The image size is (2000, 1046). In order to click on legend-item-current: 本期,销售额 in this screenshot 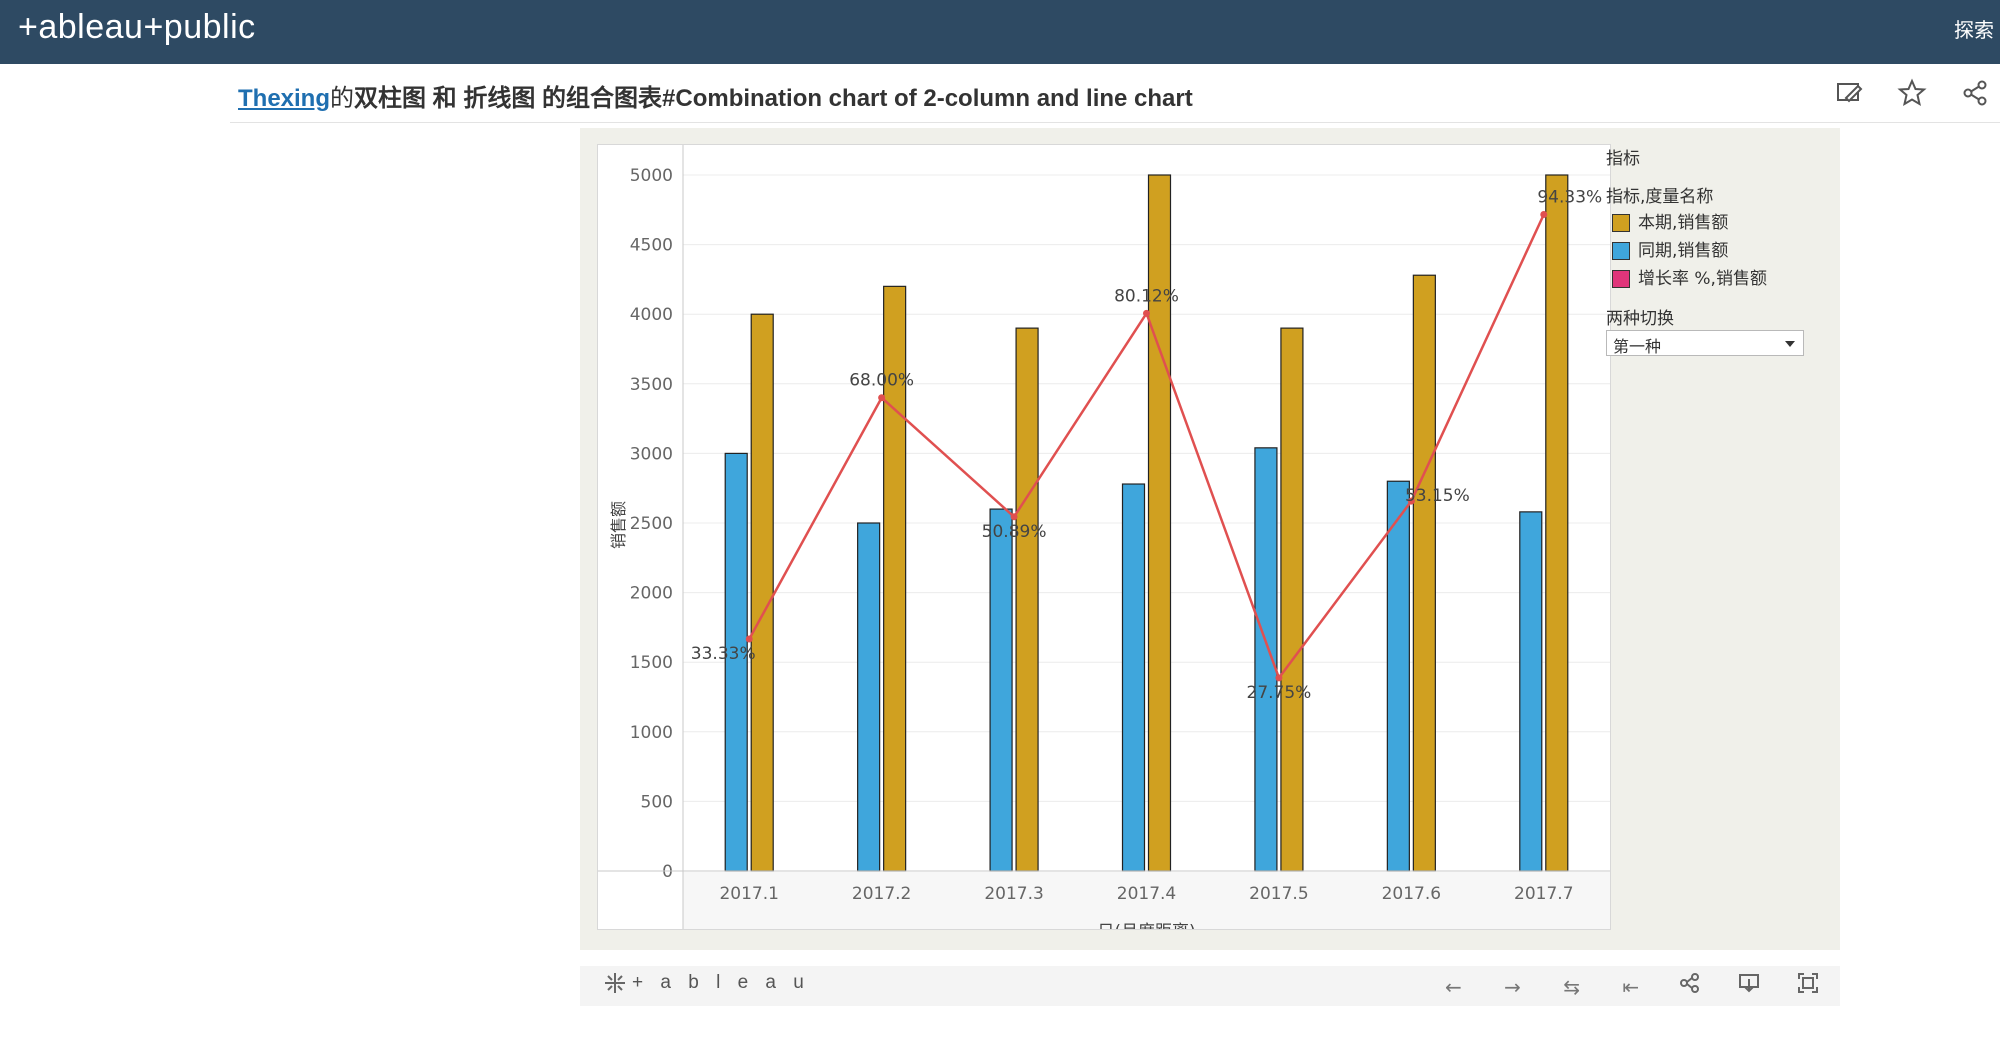, I will do `click(1670, 220)`.